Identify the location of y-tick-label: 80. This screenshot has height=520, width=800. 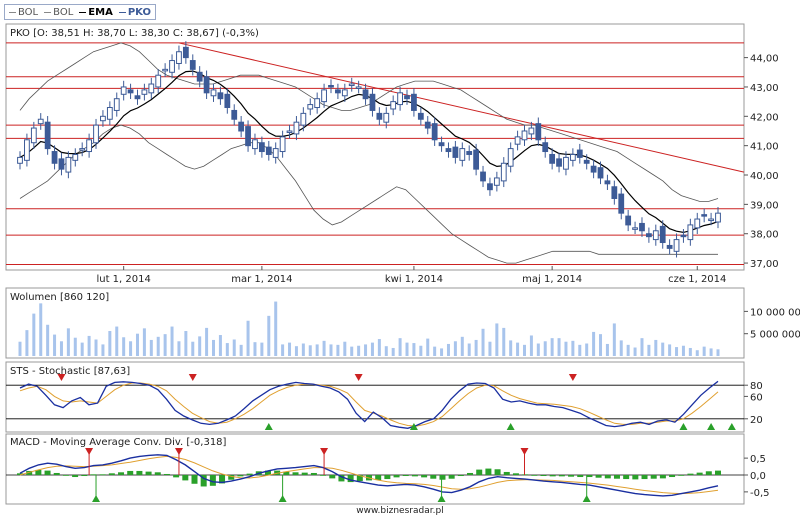
(756, 386).